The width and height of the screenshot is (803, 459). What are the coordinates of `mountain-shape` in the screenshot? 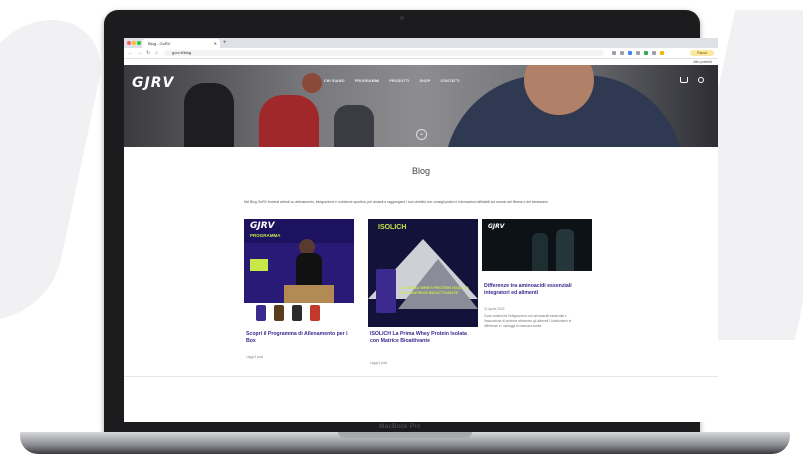 It's located at (438, 284).